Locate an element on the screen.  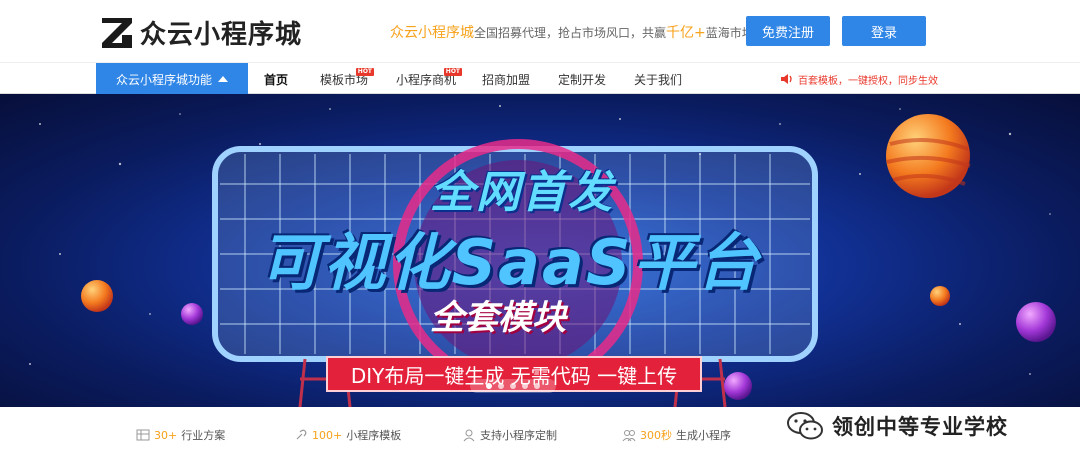
hero-title-line2: 可视化SaaS平台 is located at coordinates (510, 262).